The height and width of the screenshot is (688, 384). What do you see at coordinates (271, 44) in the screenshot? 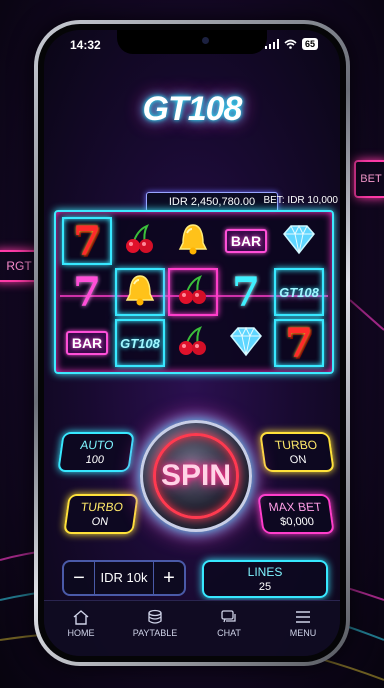
I see `signal-icon` at bounding box center [271, 44].